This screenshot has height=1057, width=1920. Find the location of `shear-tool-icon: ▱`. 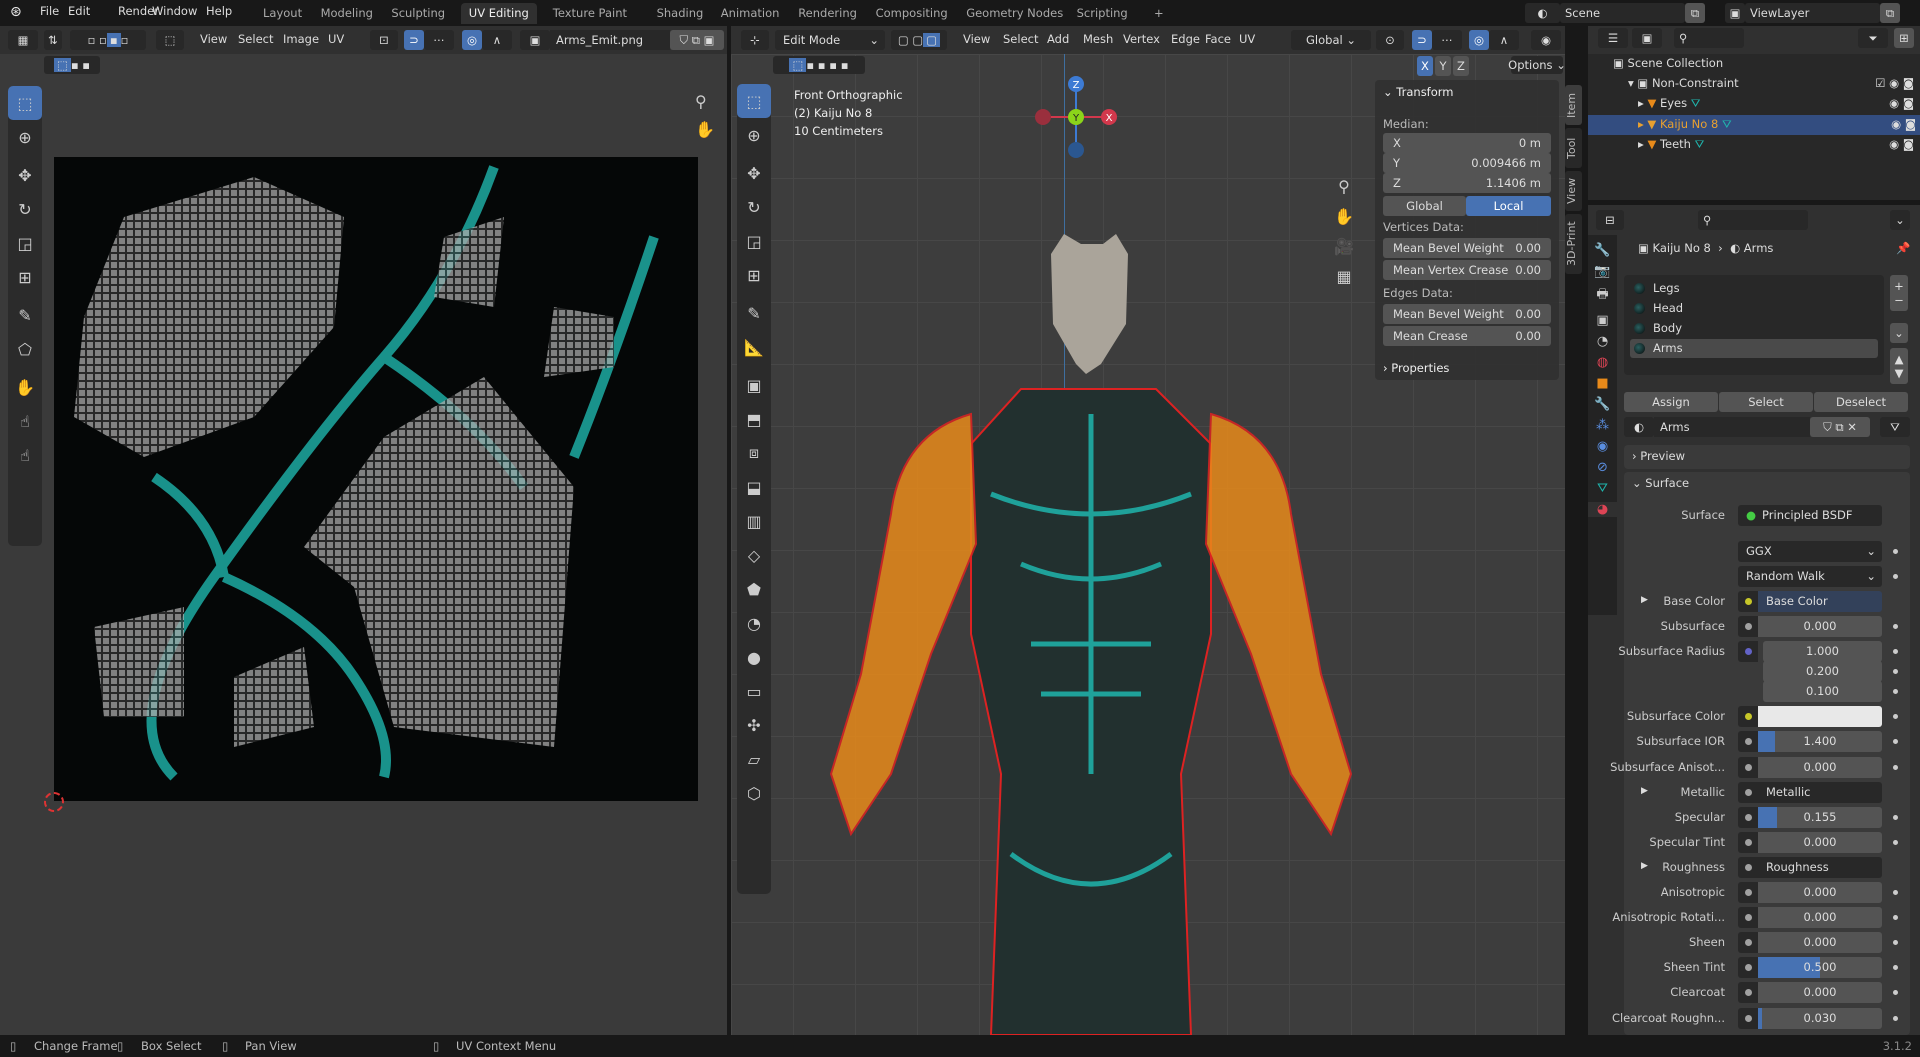

shear-tool-icon: ▱ is located at coordinates (754, 759).